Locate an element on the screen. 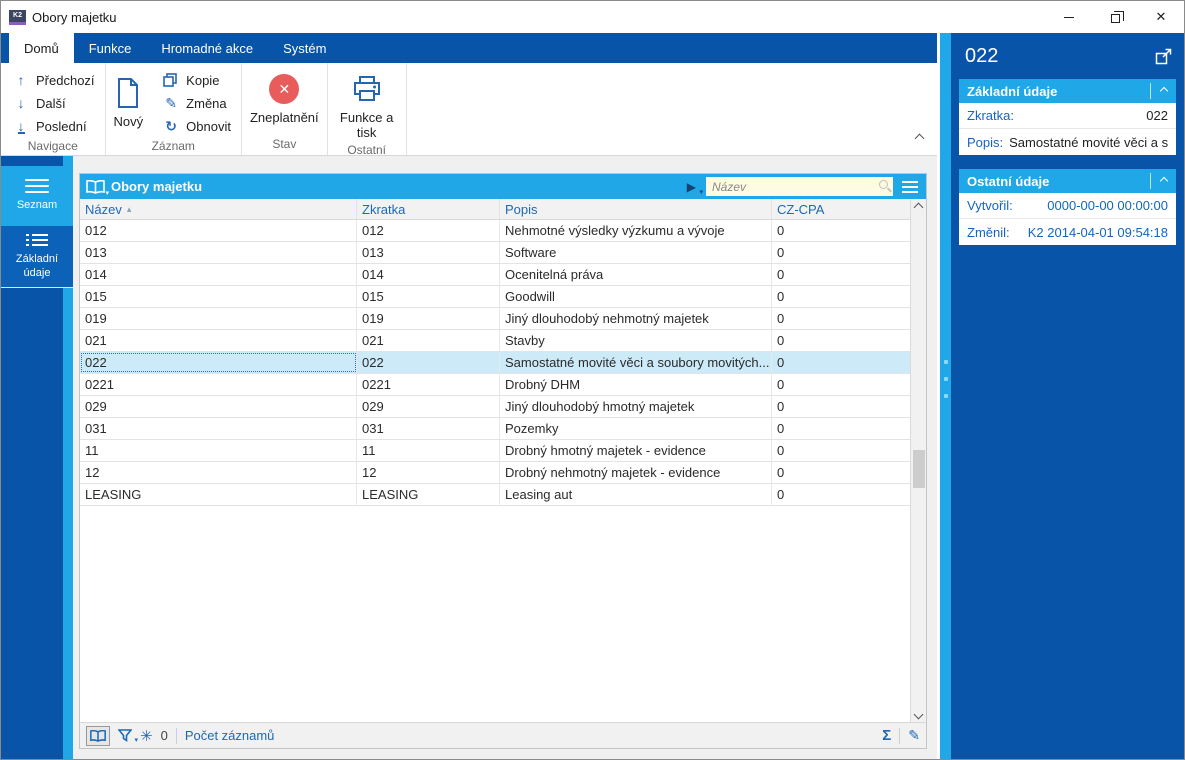  cell-zkratka: 019 is located at coordinates (428, 318).